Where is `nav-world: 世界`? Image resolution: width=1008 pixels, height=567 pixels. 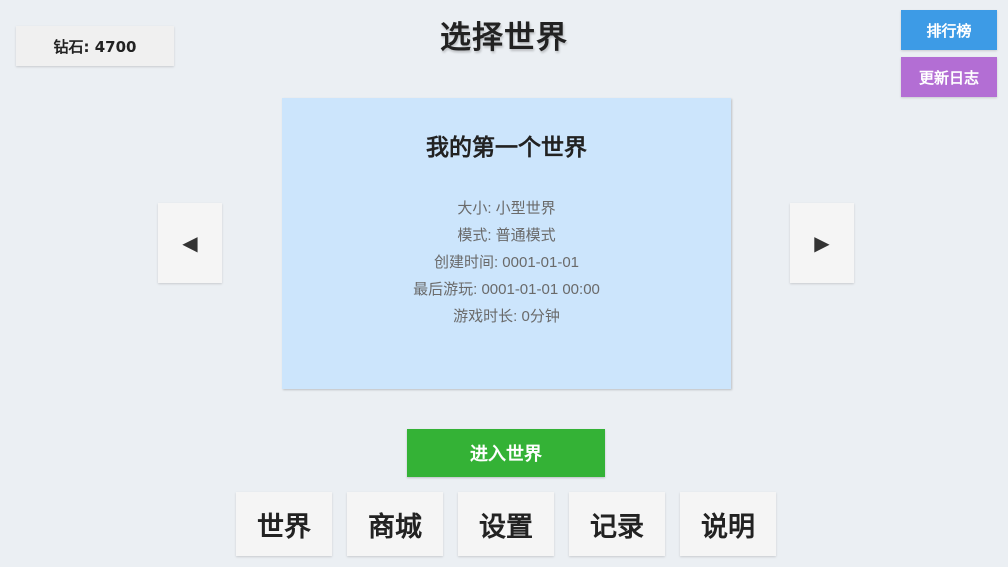
nav-world: 世界 is located at coordinates (284, 524).